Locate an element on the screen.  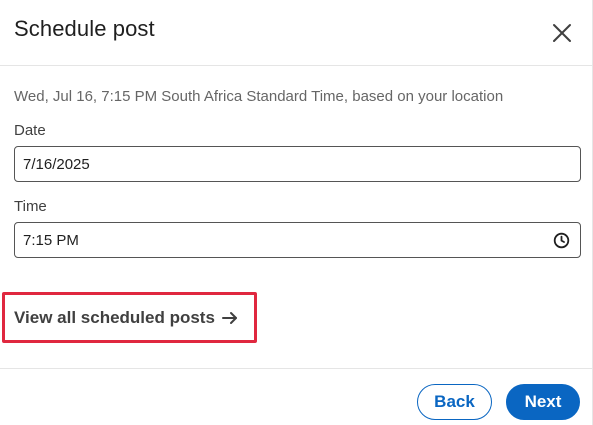
time-label: Time is located at coordinates (30, 206).